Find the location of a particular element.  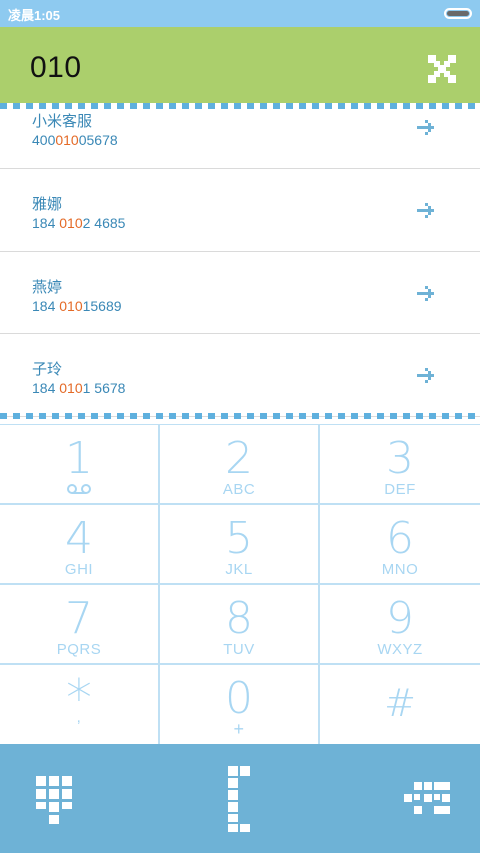

key-digit: 0 is located at coordinates (239, 698).